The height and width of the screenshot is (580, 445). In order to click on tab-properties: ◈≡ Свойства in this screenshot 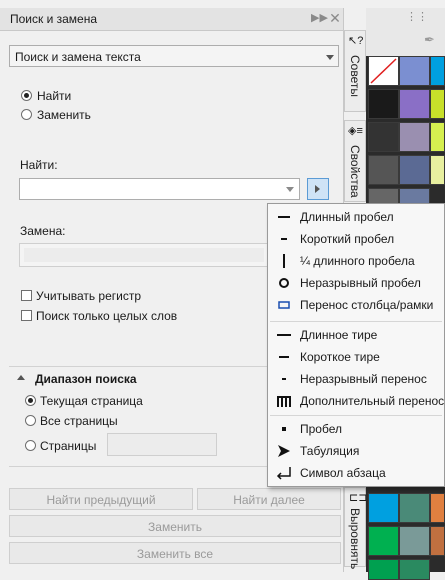, I will do `click(355, 161)`.